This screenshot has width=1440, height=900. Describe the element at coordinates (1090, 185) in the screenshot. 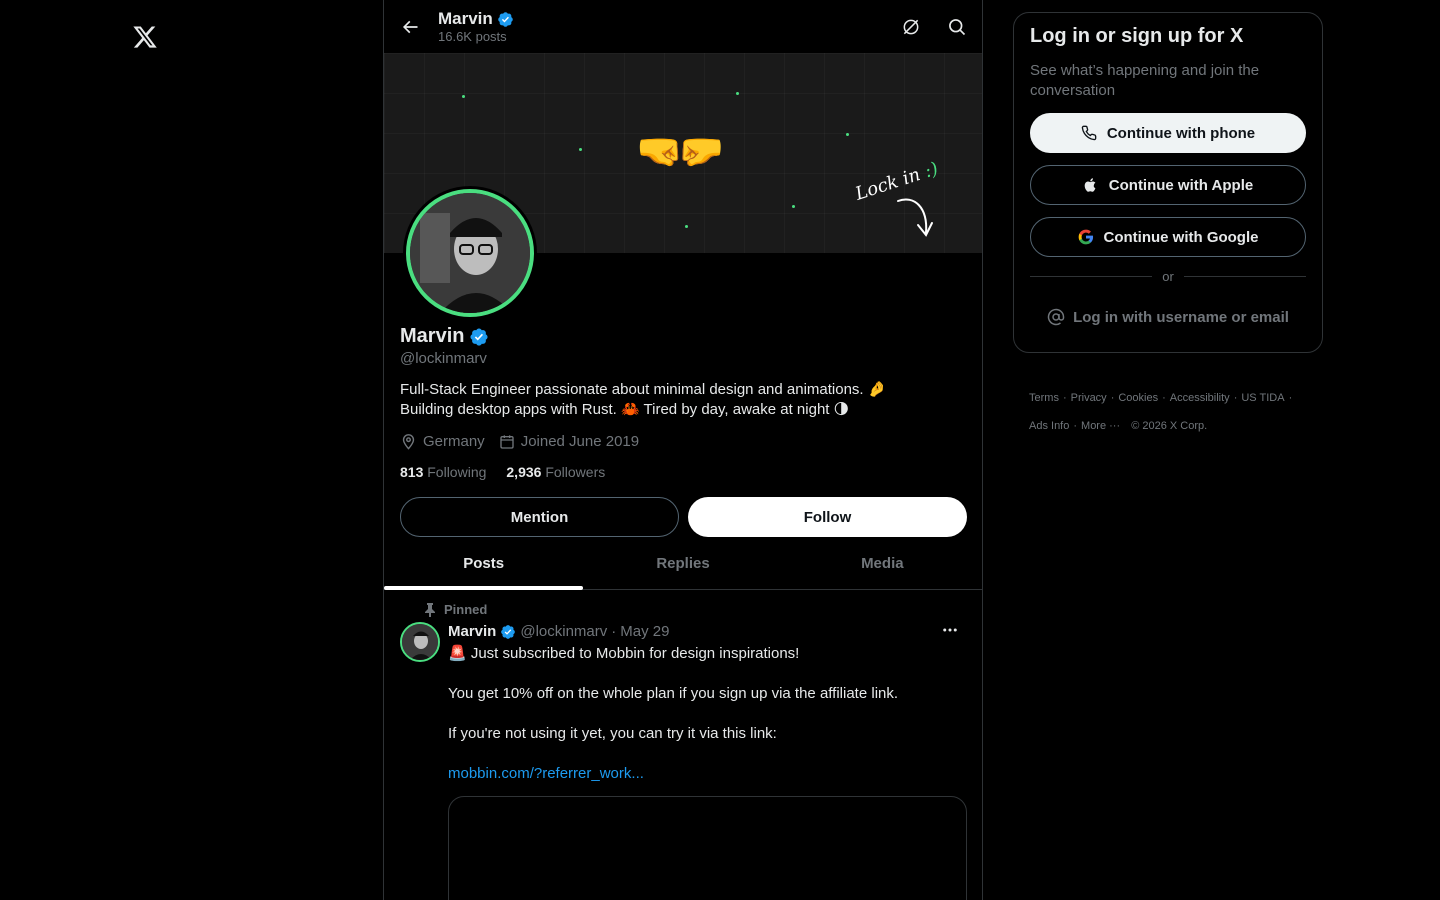

I see `apple-icon` at that location.